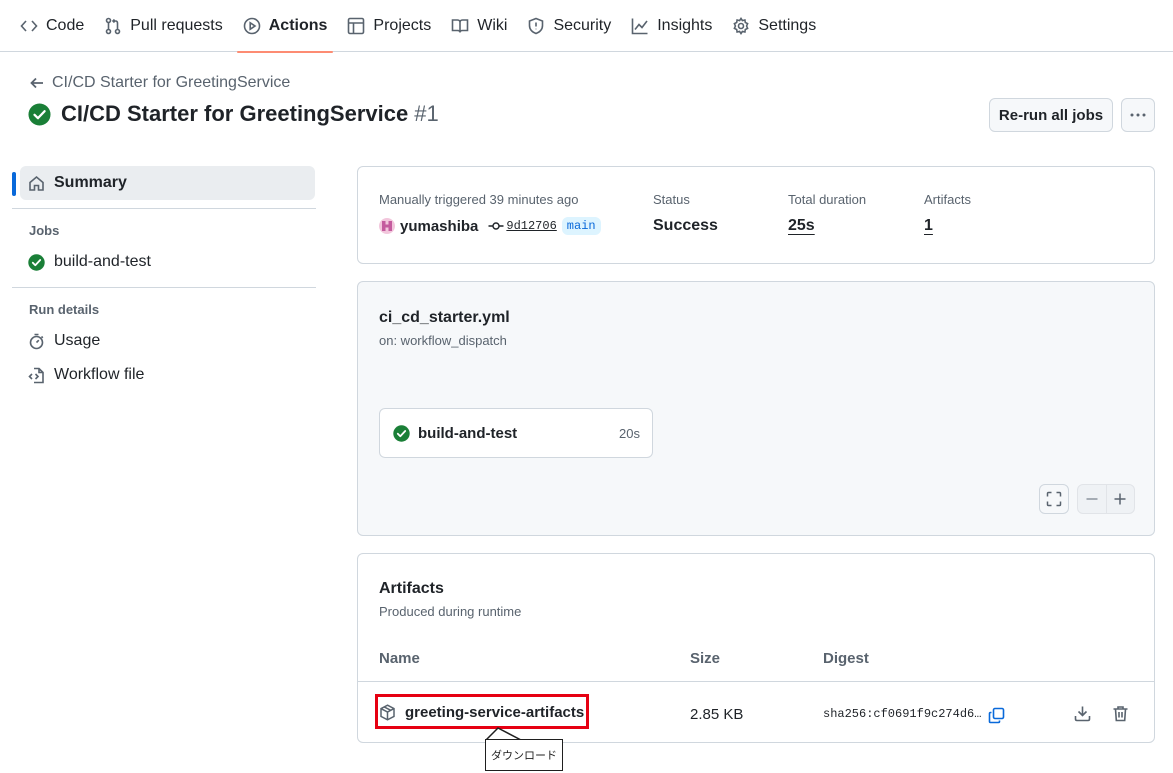 The height and width of the screenshot is (773, 1173). I want to click on dash-icon, so click(1092, 499).